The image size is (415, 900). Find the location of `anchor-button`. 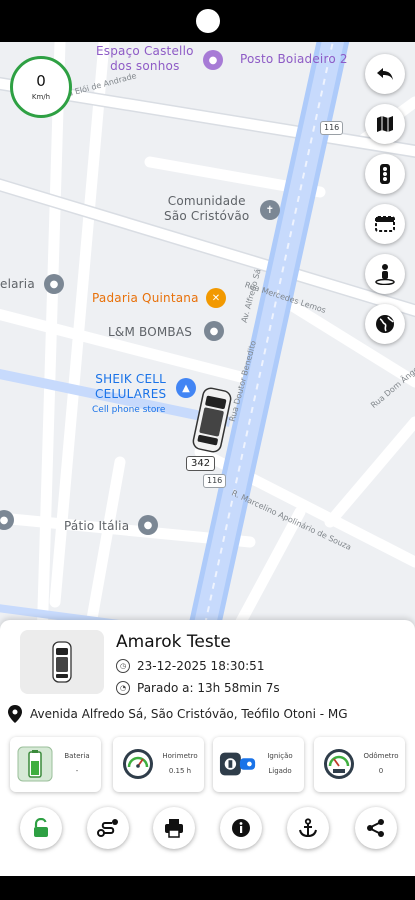

anchor-button is located at coordinates (308, 828).